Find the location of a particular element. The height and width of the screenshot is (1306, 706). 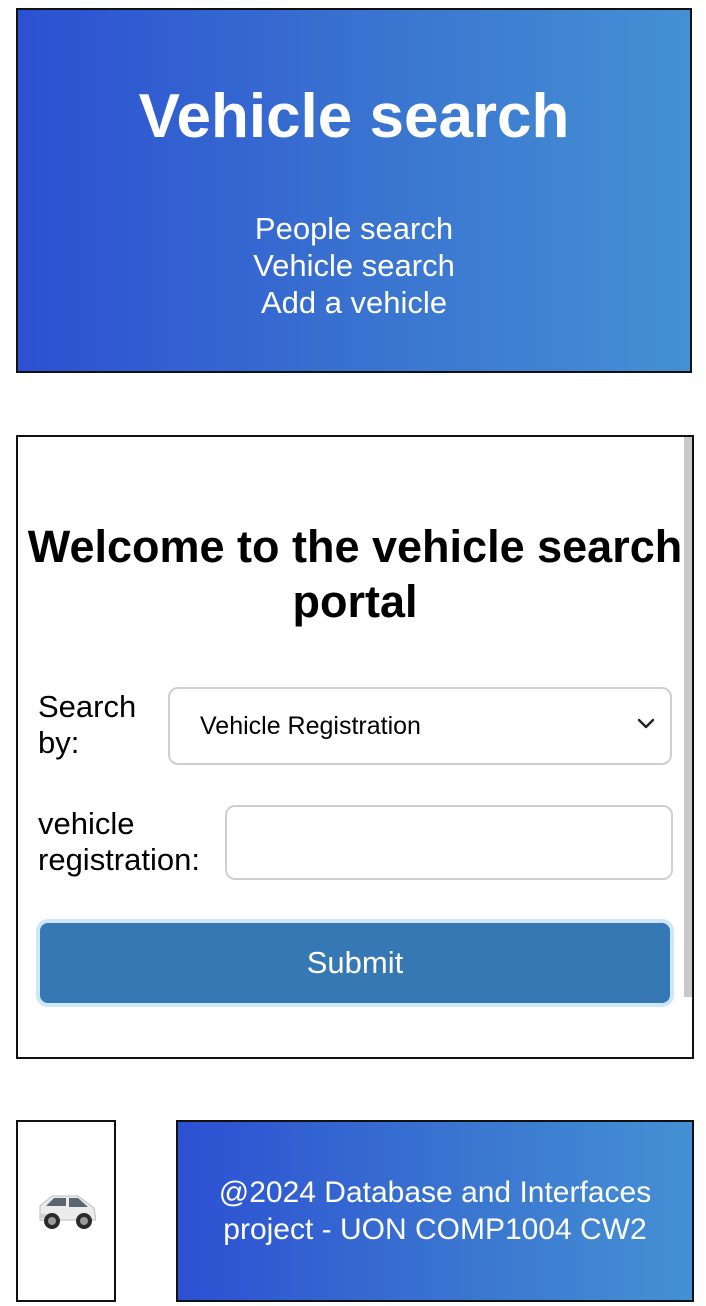

chevron-down-icon is located at coordinates (646, 723).